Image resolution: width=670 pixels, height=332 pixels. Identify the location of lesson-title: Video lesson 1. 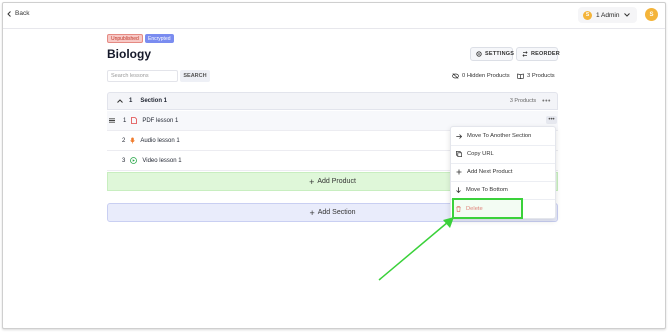
(162, 160).